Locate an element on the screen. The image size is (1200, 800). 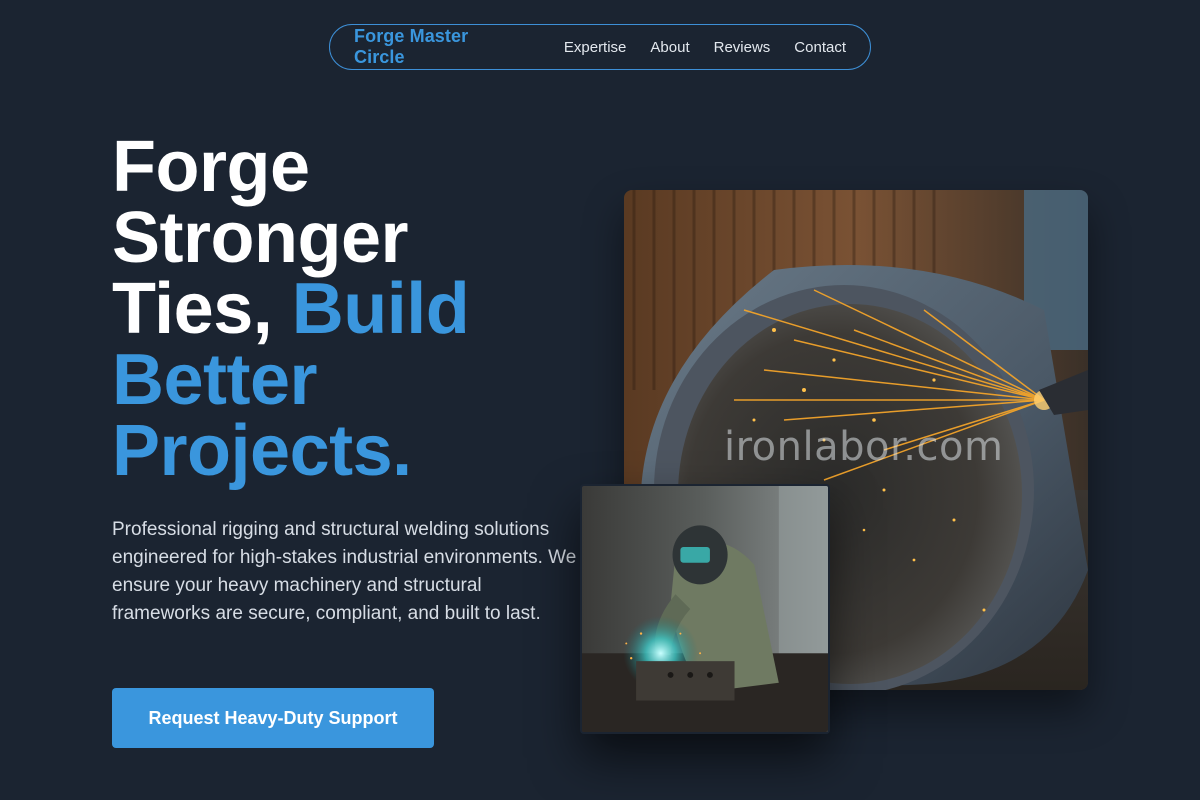
nav-link-reviews: Reviews is located at coordinates (742, 47).